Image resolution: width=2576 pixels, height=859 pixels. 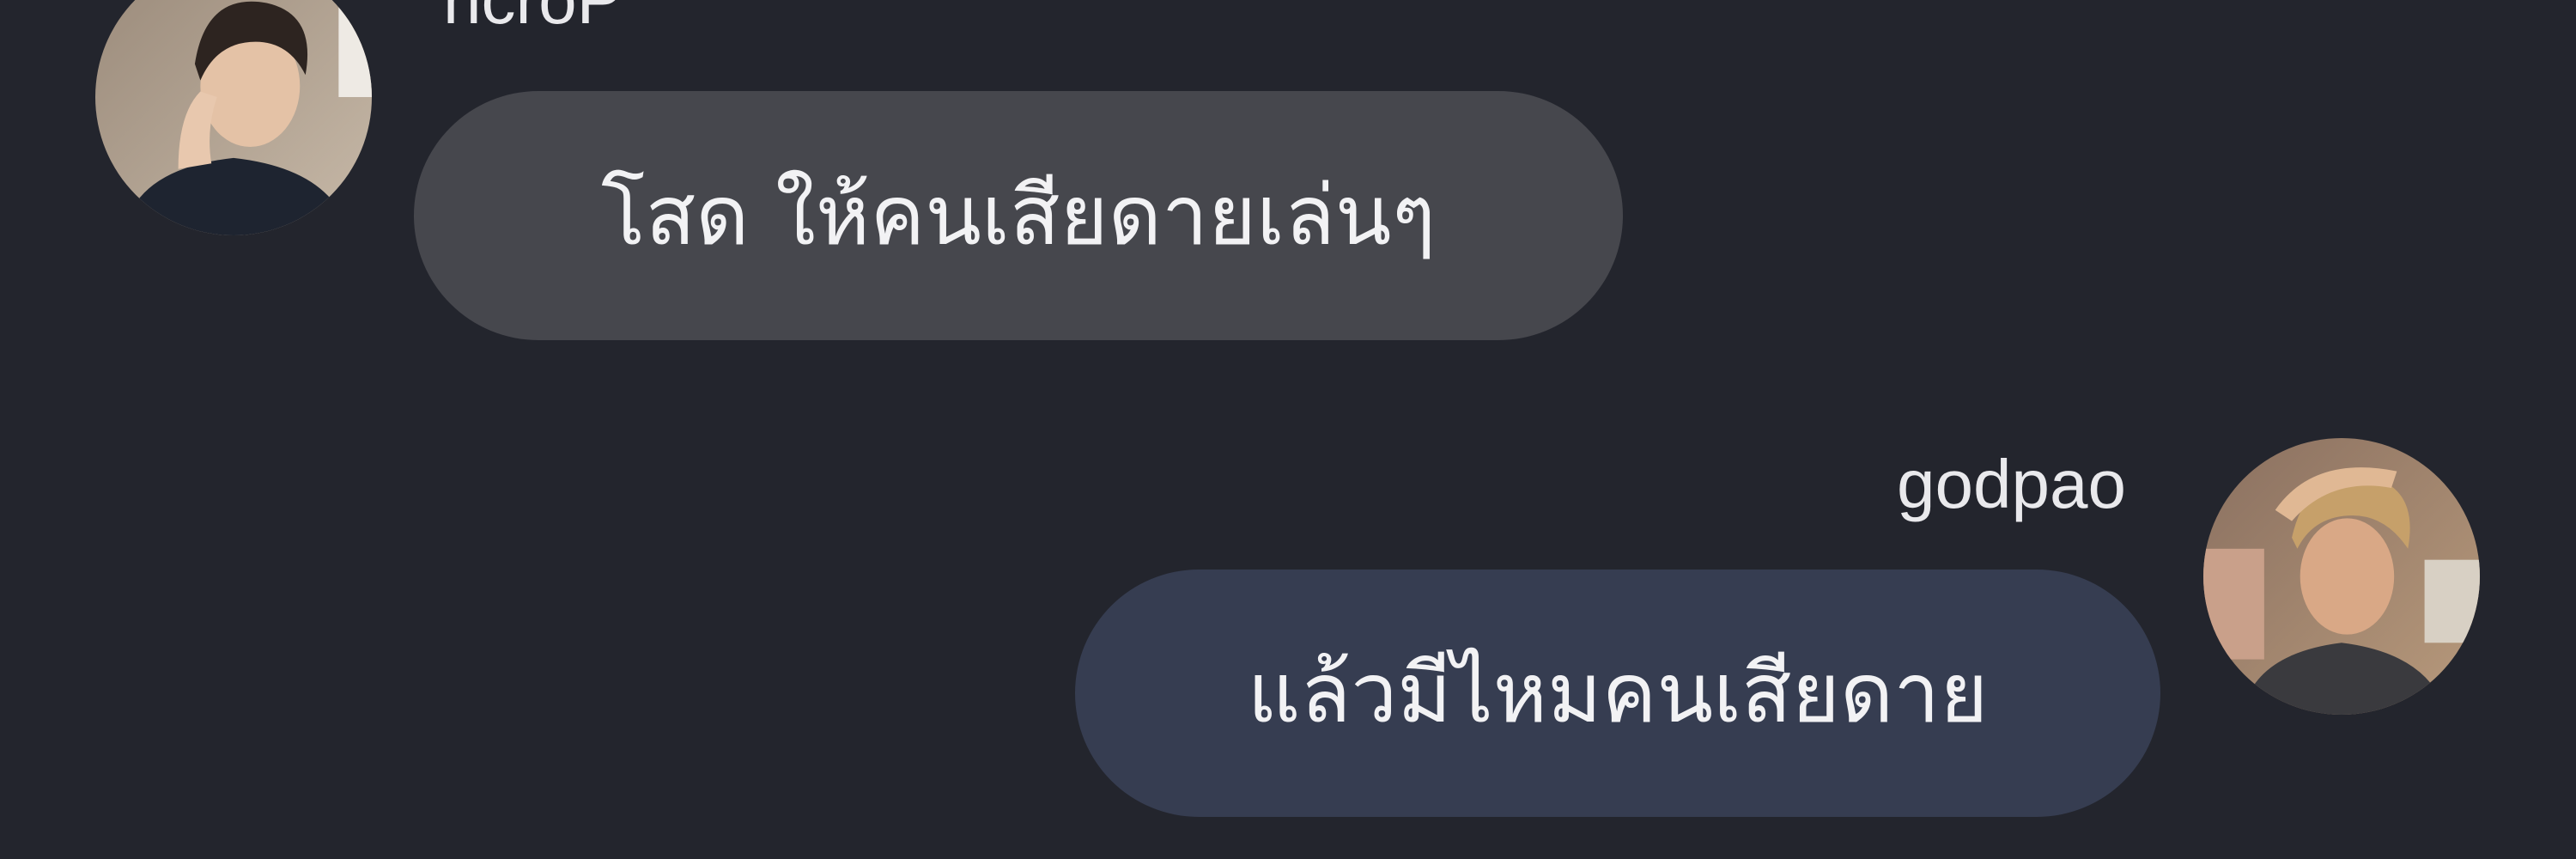 What do you see at coordinates (2011, 484) in the screenshot?
I see `sender-name: godpao` at bounding box center [2011, 484].